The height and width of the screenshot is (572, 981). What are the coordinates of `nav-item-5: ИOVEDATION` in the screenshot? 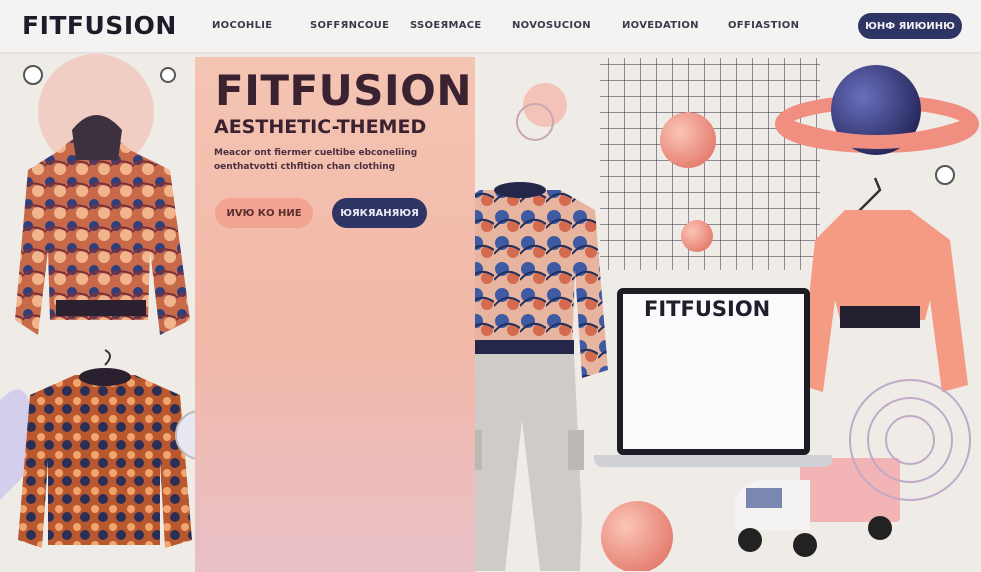 It's located at (660, 25).